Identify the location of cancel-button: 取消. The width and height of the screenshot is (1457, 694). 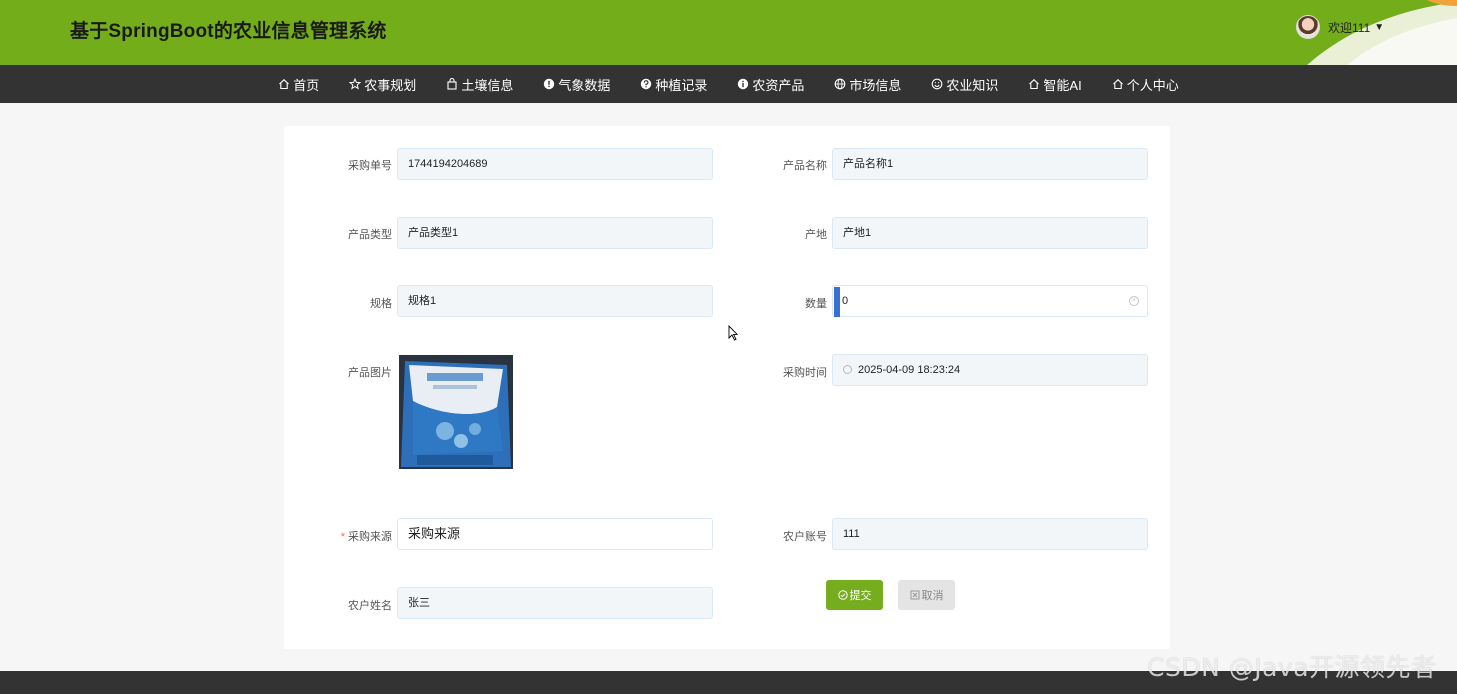
(926, 595).